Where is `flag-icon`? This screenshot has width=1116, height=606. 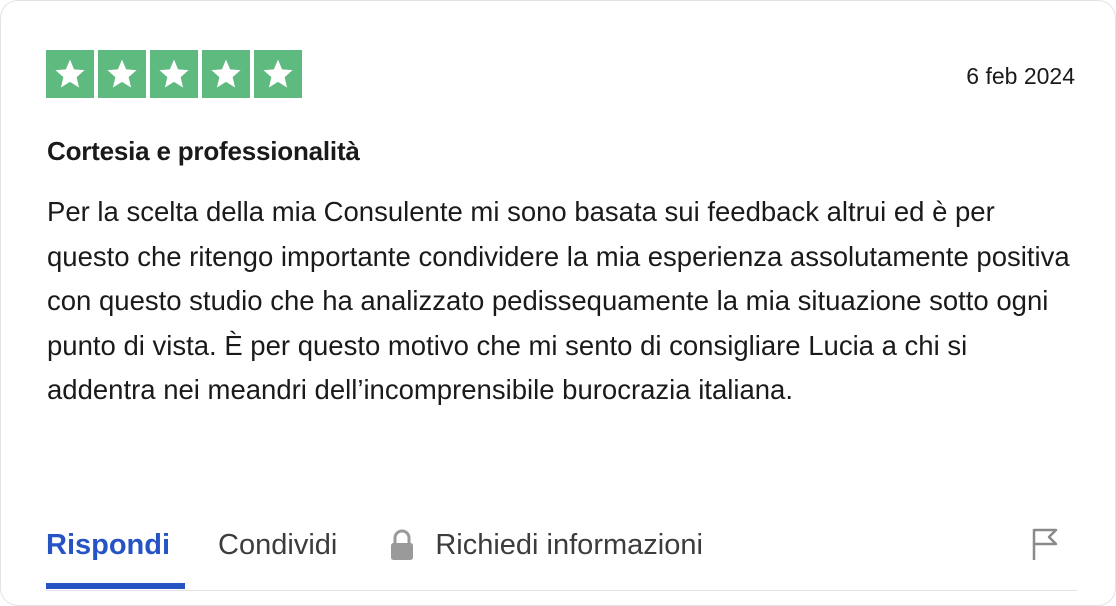
flag-icon is located at coordinates (1045, 546).